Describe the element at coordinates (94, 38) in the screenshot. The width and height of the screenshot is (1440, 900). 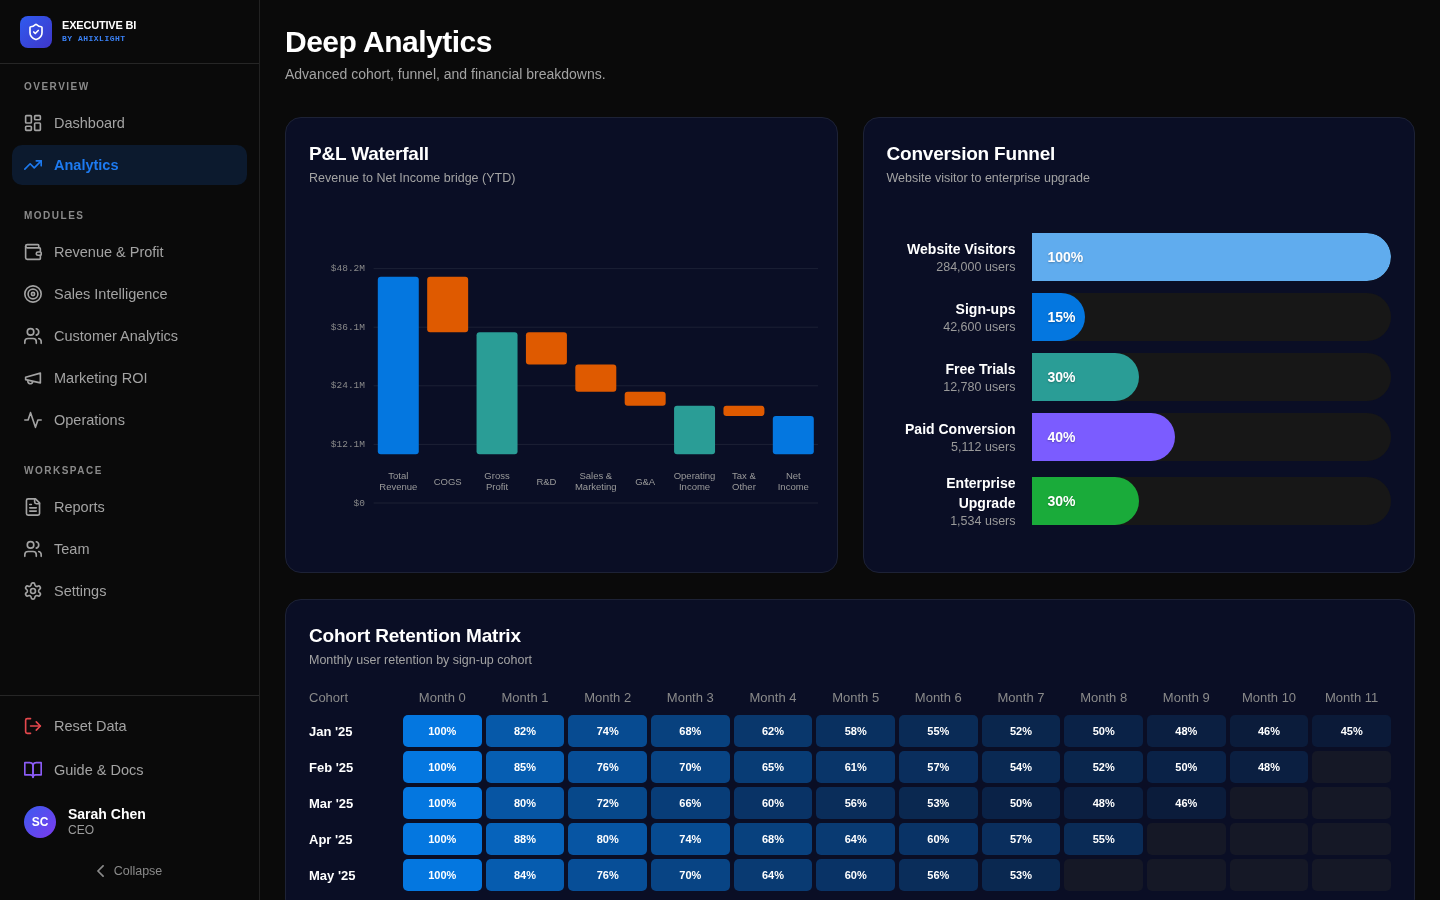
I see `brand-tagline: BY AHIXLIGHT` at that location.